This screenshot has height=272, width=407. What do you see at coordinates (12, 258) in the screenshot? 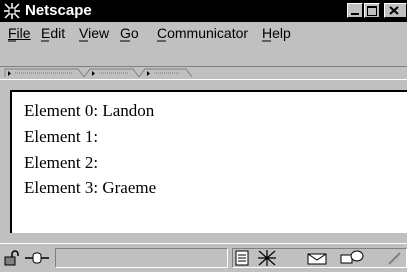
I see `lock-icon` at bounding box center [12, 258].